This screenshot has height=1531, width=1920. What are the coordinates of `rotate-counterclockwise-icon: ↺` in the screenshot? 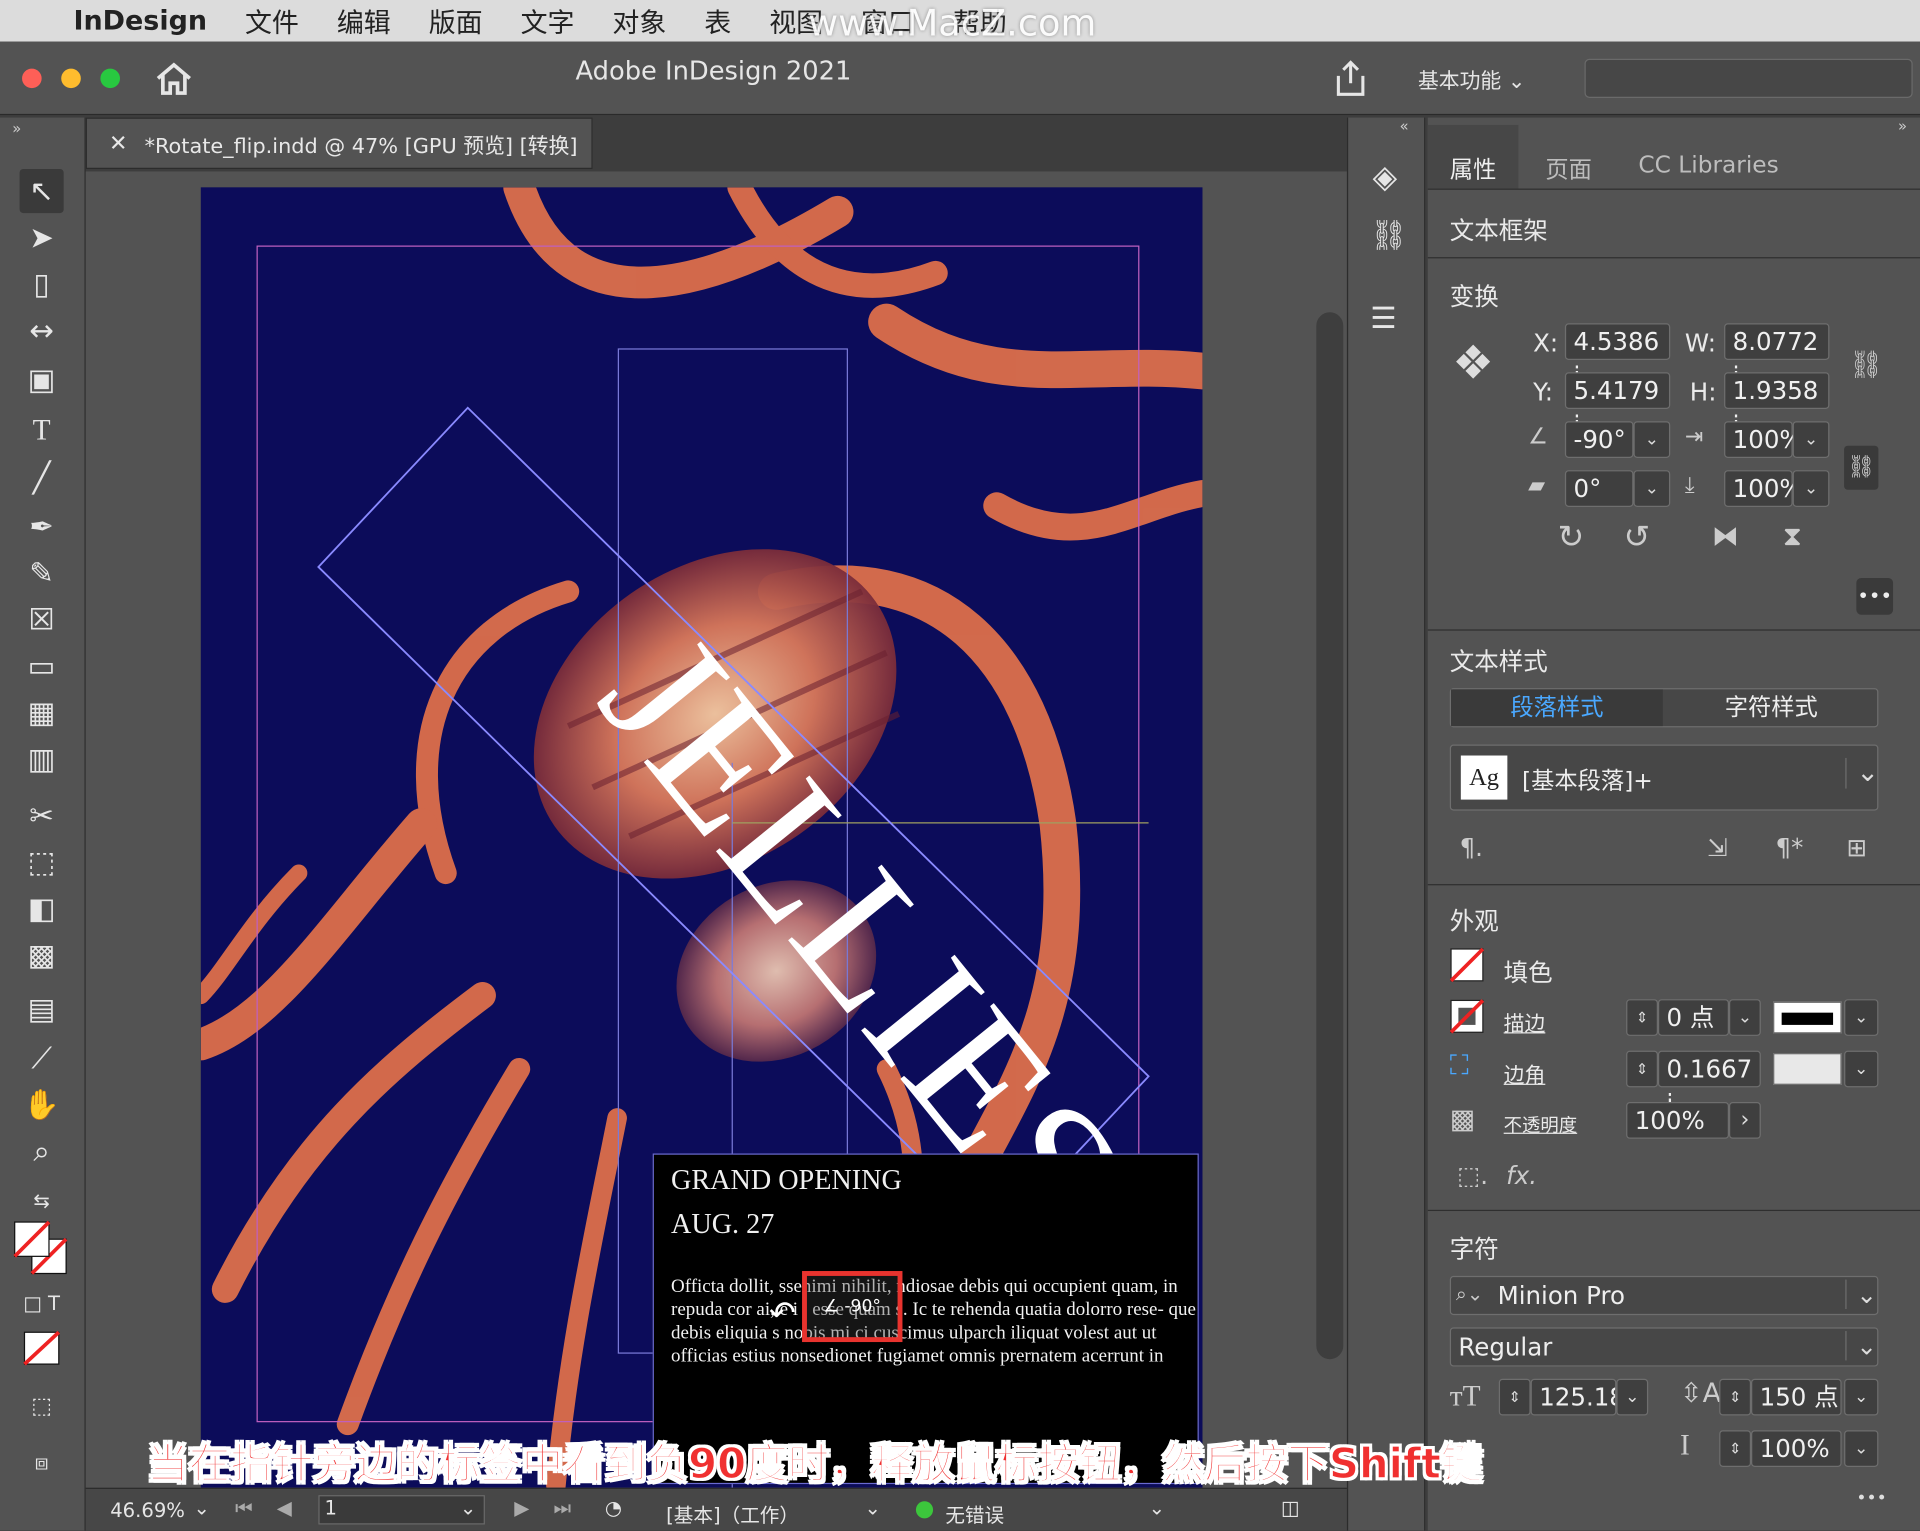 It's located at (1637, 537).